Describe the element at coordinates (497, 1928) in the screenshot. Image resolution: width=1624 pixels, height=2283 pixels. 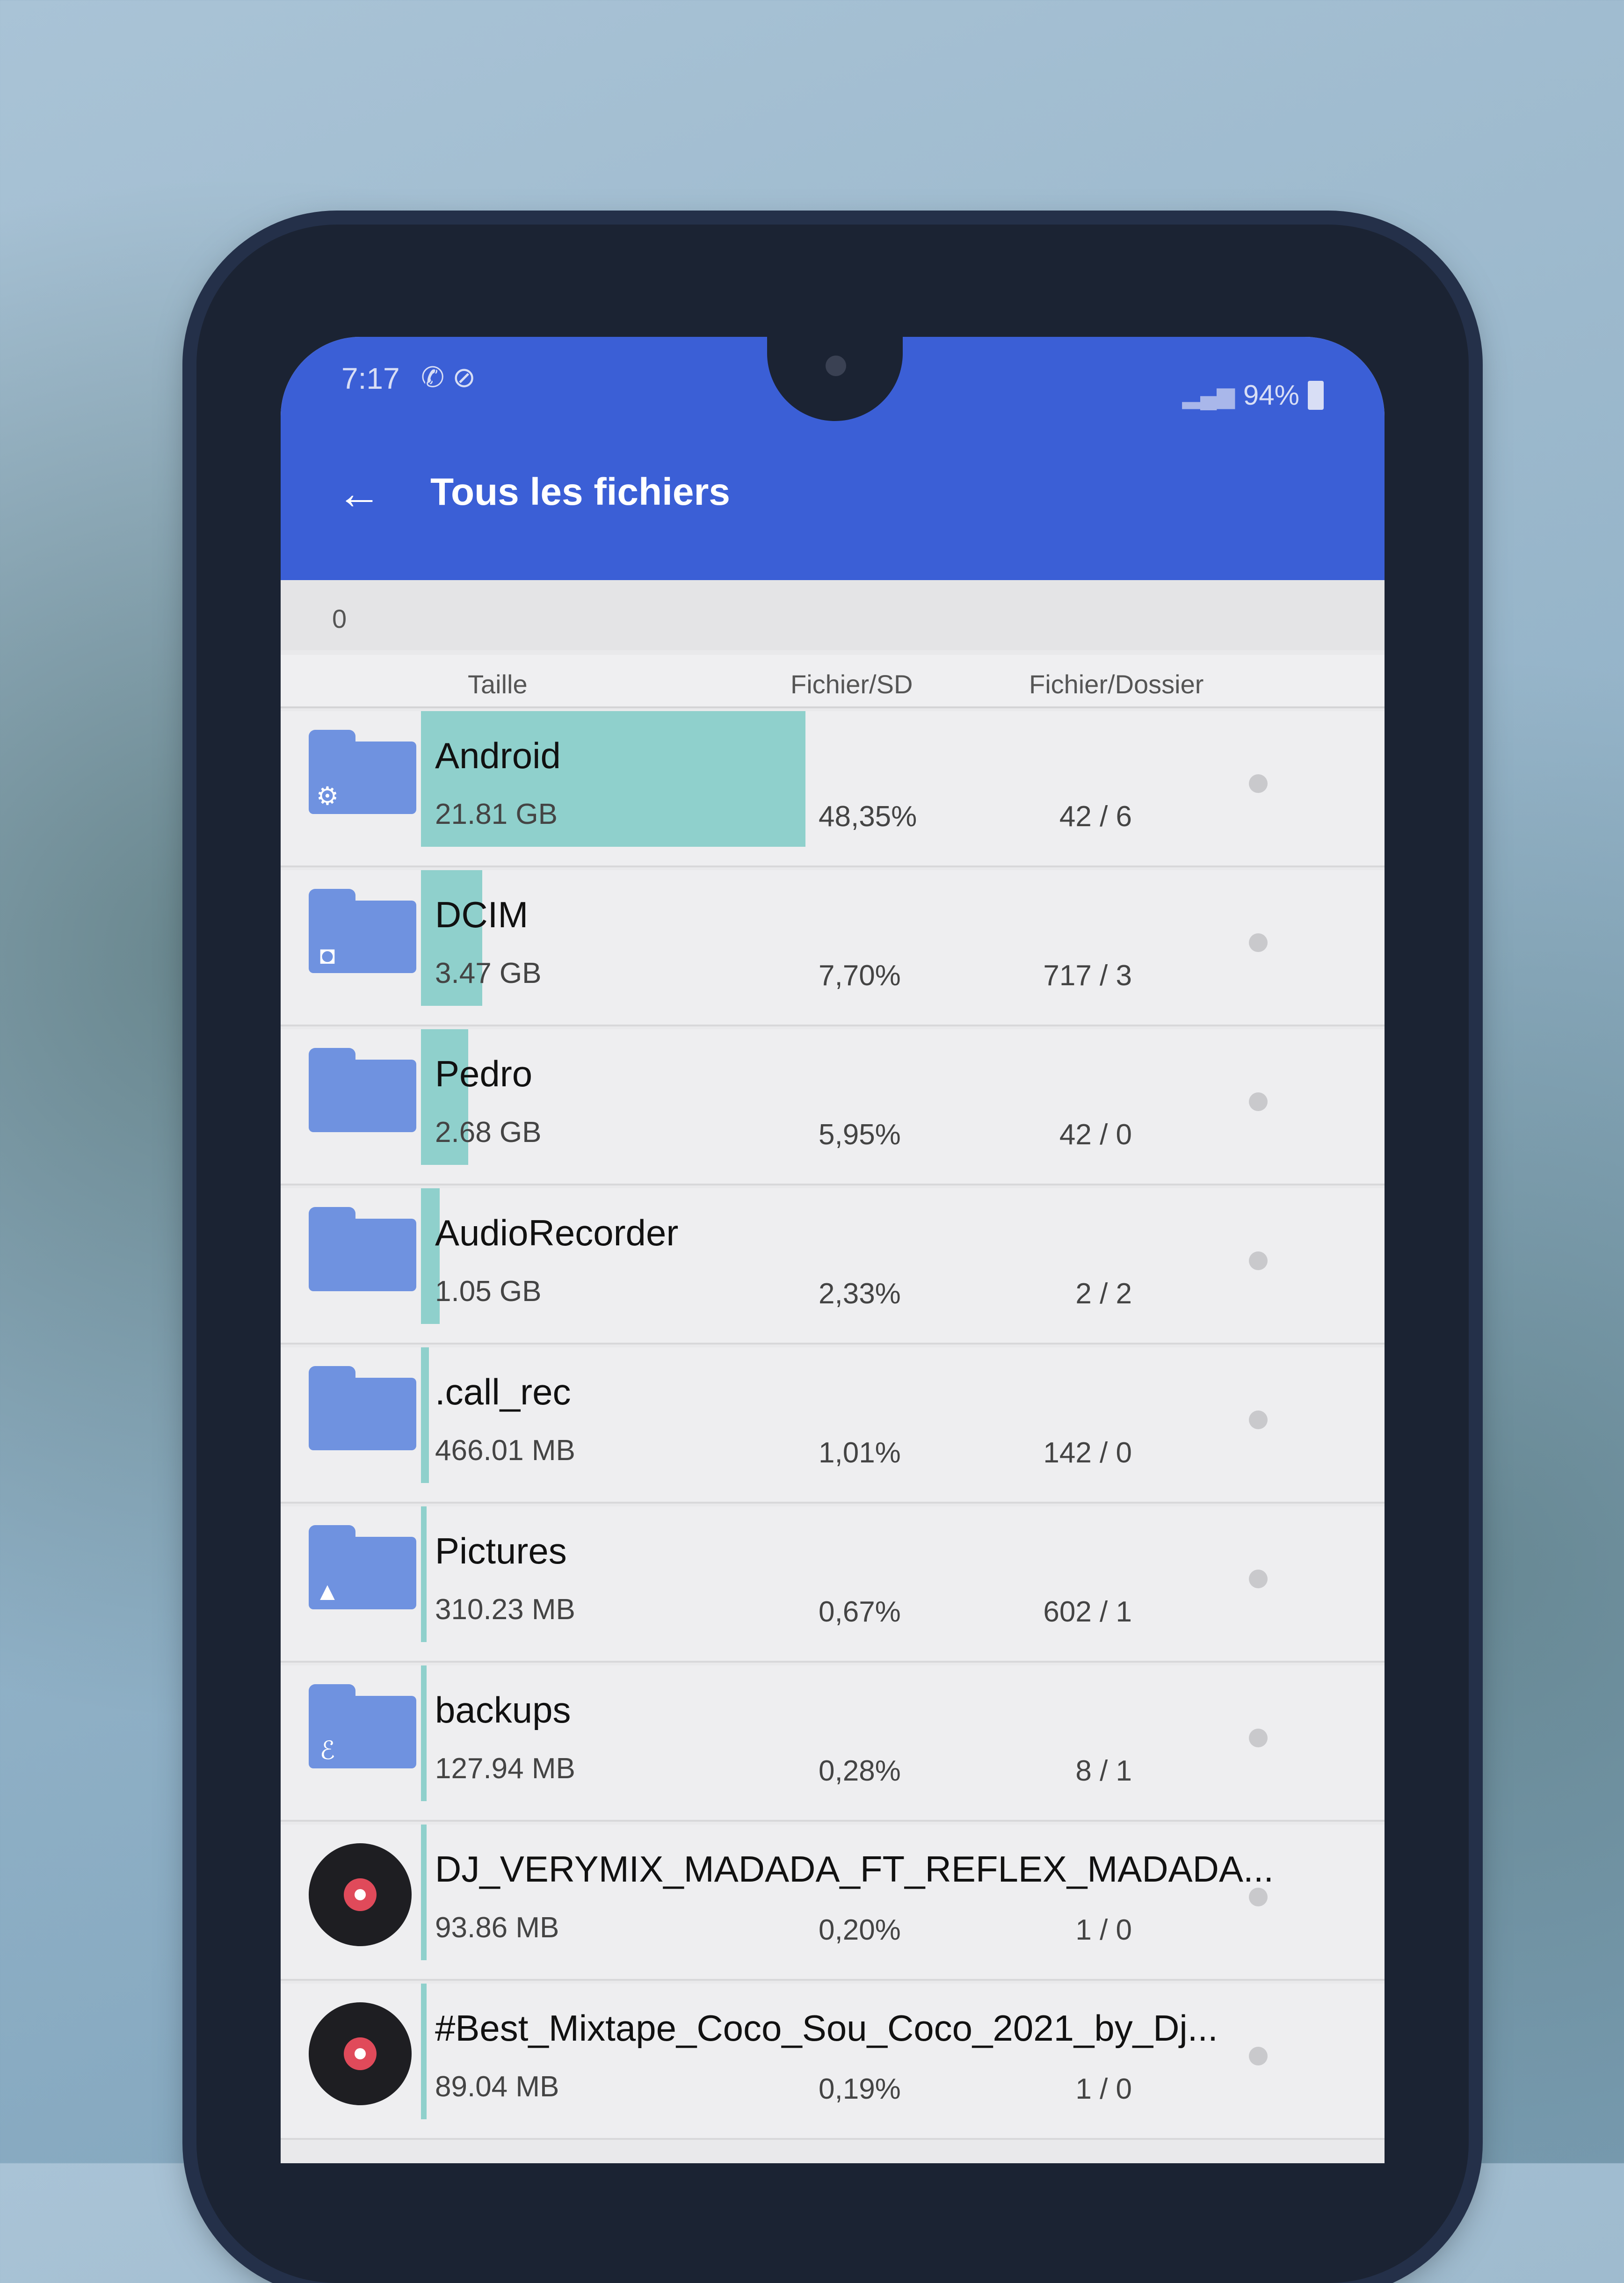
I see `file-size: 93.86 MB` at that location.